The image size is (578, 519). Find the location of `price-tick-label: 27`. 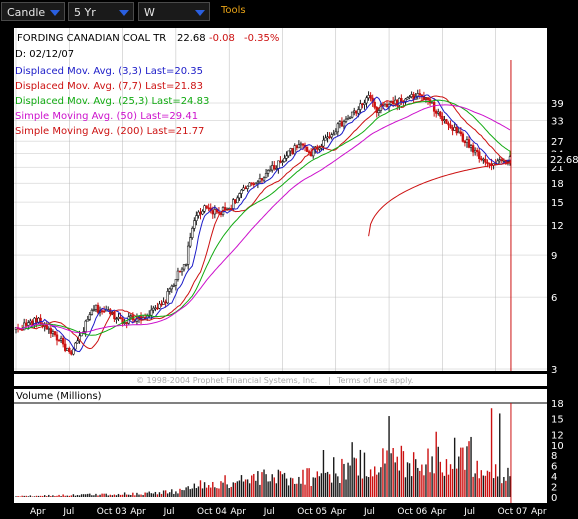

price-tick-label: 27 is located at coordinates (557, 142).